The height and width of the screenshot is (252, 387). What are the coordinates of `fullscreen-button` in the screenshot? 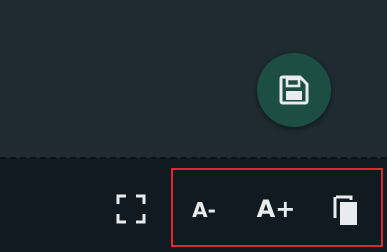 It's located at (131, 209).